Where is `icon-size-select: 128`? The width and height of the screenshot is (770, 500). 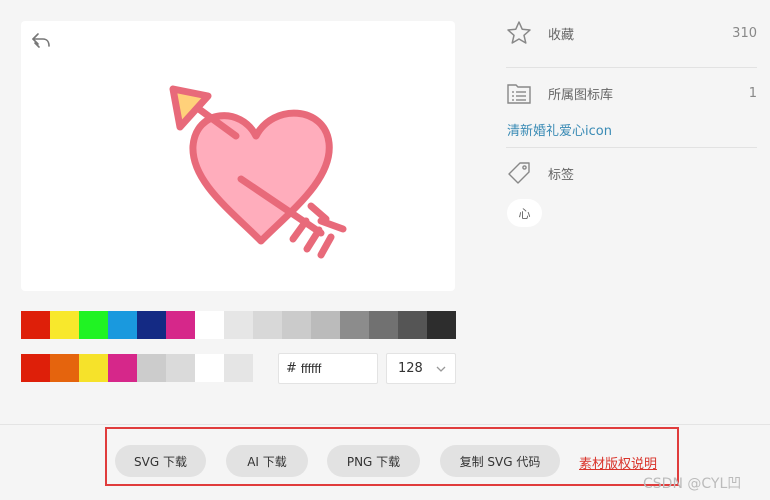
icon-size-select: 128 is located at coordinates (421, 368).